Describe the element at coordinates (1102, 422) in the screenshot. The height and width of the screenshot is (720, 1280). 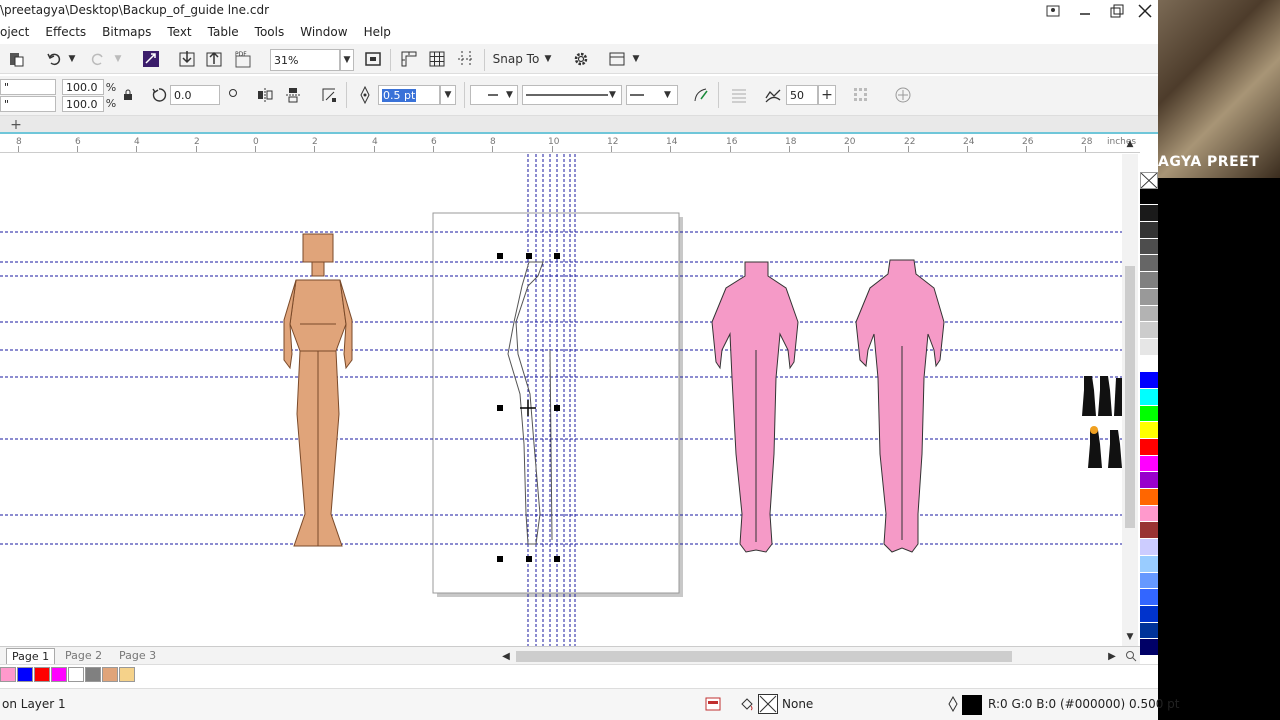
I see `garment-thumbnails` at that location.